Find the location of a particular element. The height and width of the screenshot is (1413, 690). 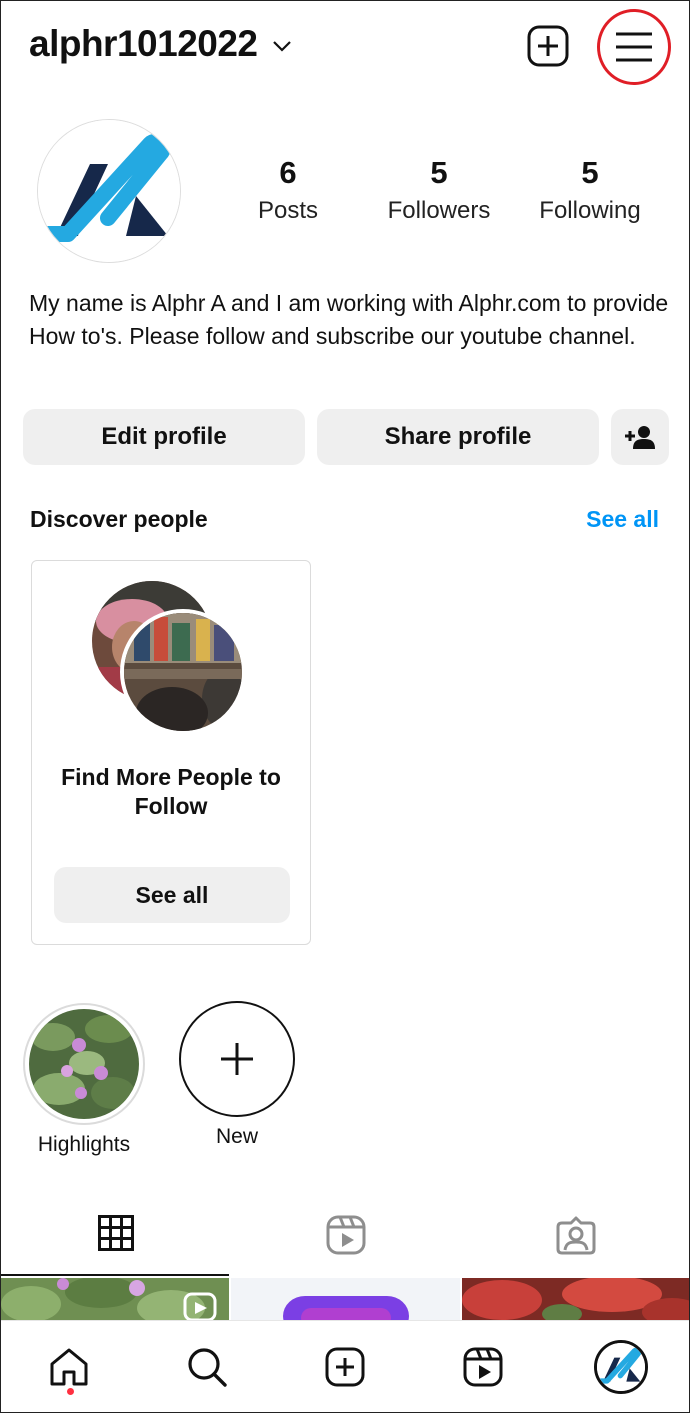

nav-search is located at coordinates (207, 1367).